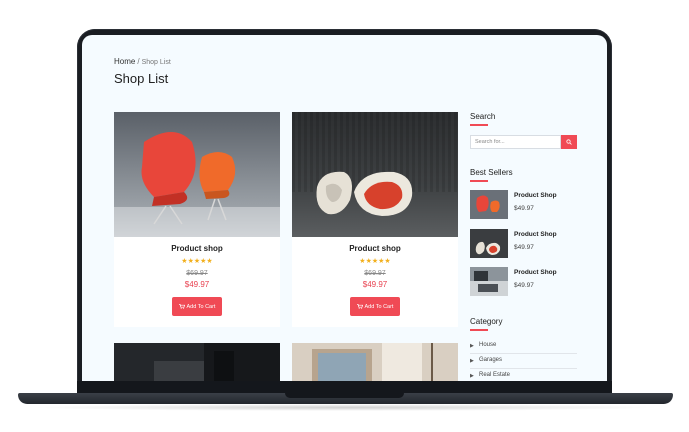 This screenshot has width=689, height=432. I want to click on search-icon, so click(569, 142).